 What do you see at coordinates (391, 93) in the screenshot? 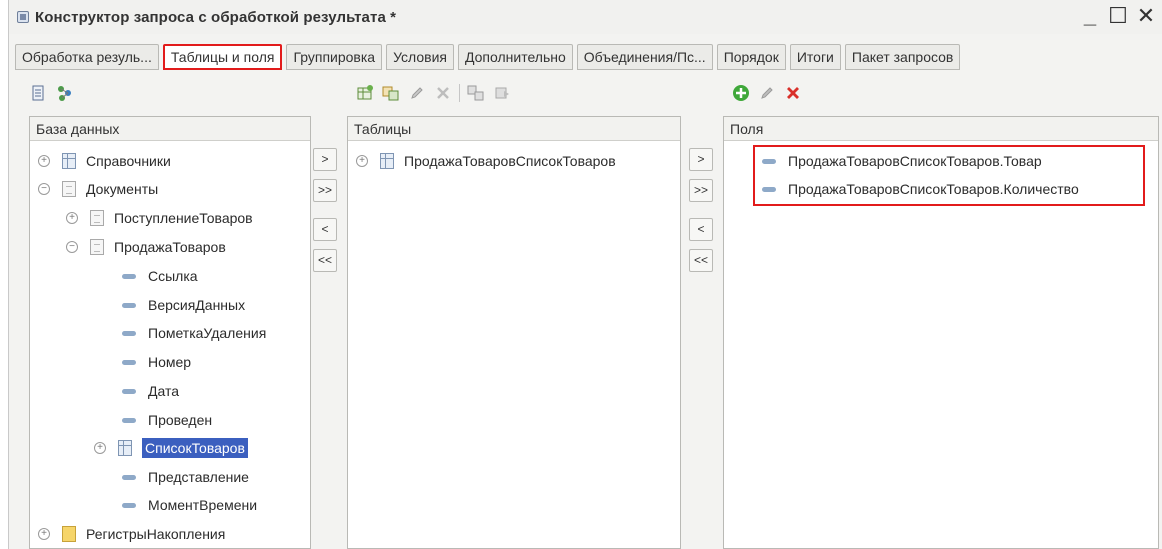
I see `add-nested-query-icon` at bounding box center [391, 93].